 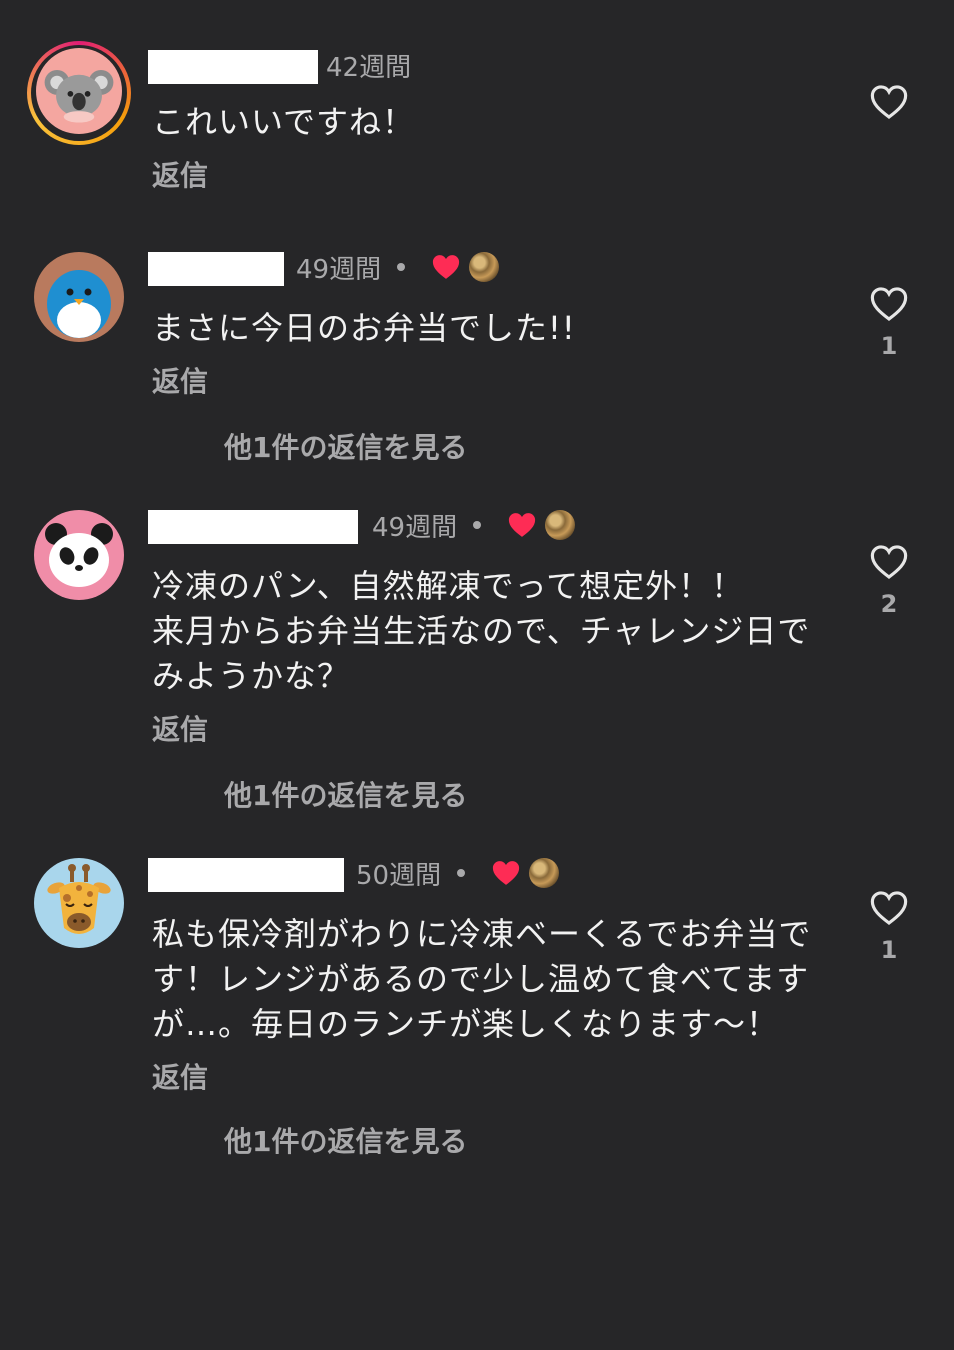 What do you see at coordinates (399, 875) in the screenshot?
I see `comment-time: 50週間` at bounding box center [399, 875].